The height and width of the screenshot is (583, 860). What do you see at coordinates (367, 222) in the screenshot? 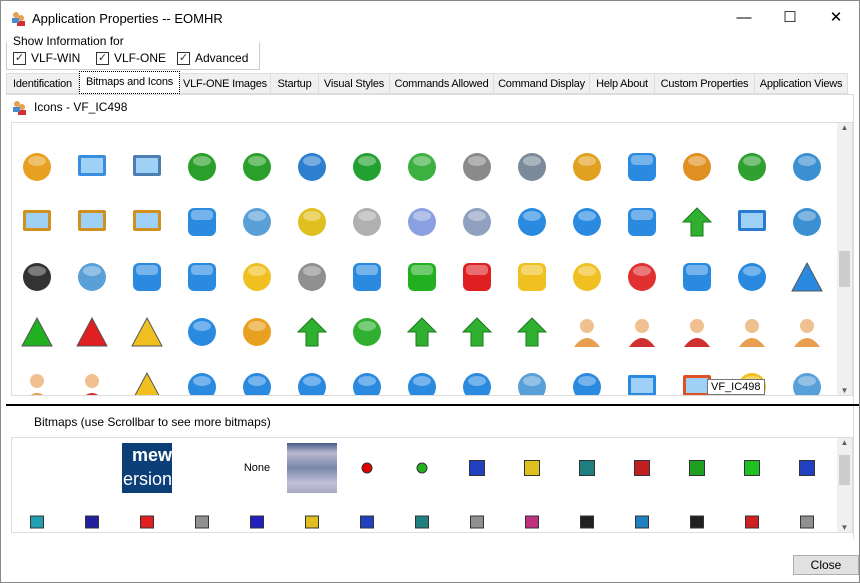
I see `document-search-icon` at bounding box center [367, 222].